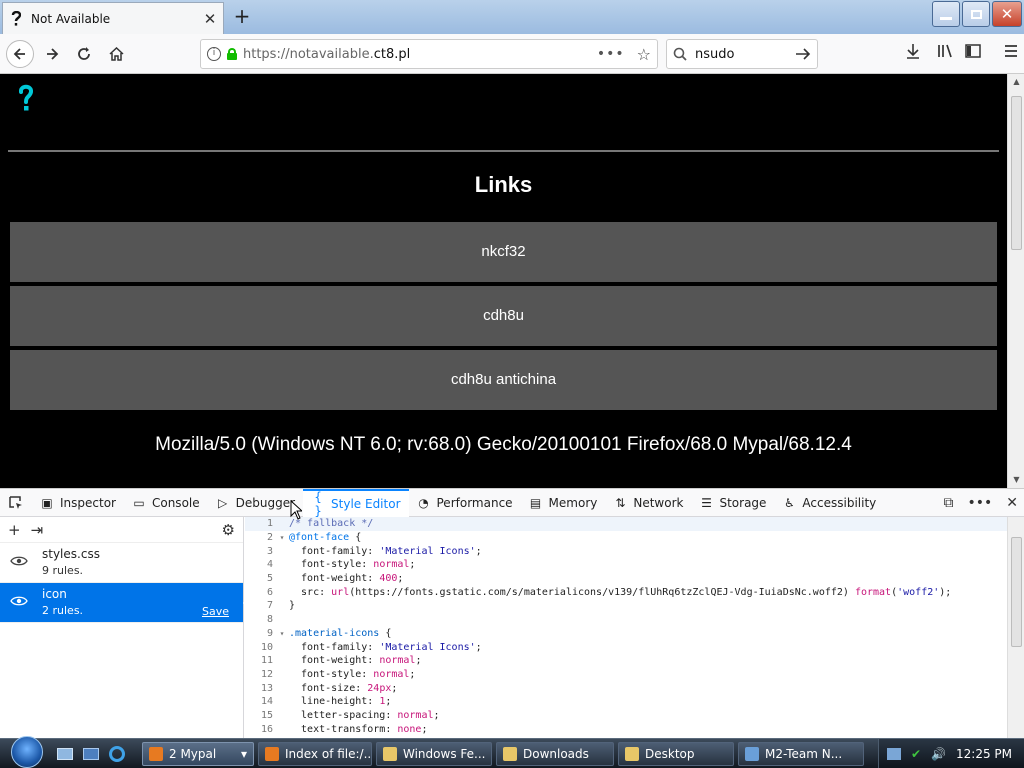 The width and height of the screenshot is (1024, 768). Describe the element at coordinates (352, 674) in the screenshot. I see `code-text: font-style: normal;` at that location.